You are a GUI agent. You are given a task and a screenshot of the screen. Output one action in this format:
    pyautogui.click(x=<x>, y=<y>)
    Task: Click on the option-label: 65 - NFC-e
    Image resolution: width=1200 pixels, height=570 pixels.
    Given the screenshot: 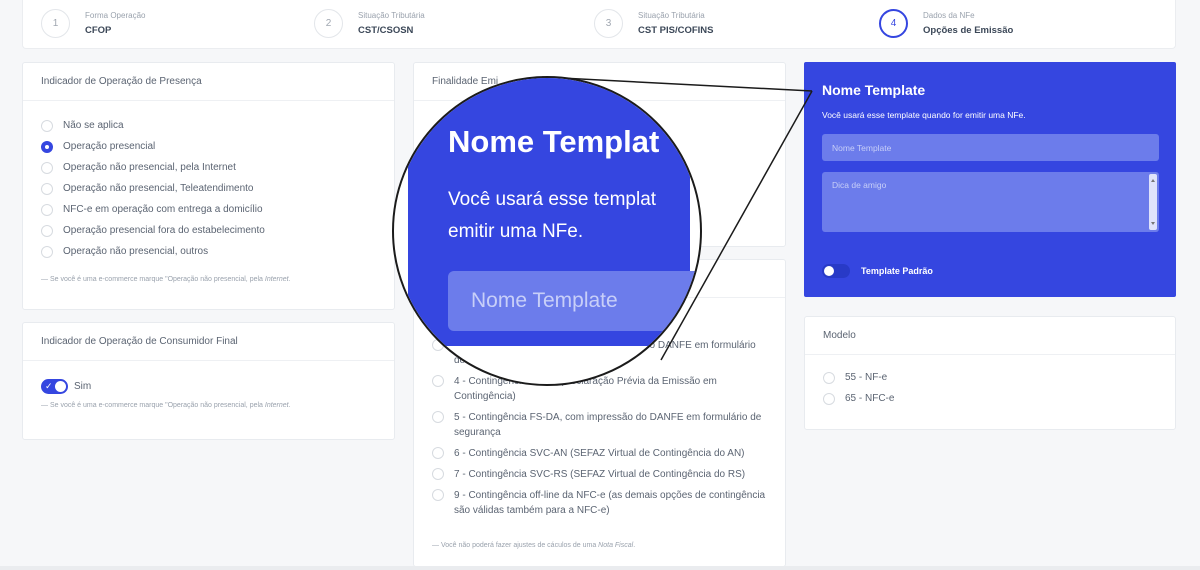 What is the action you would take?
    pyautogui.click(x=870, y=398)
    